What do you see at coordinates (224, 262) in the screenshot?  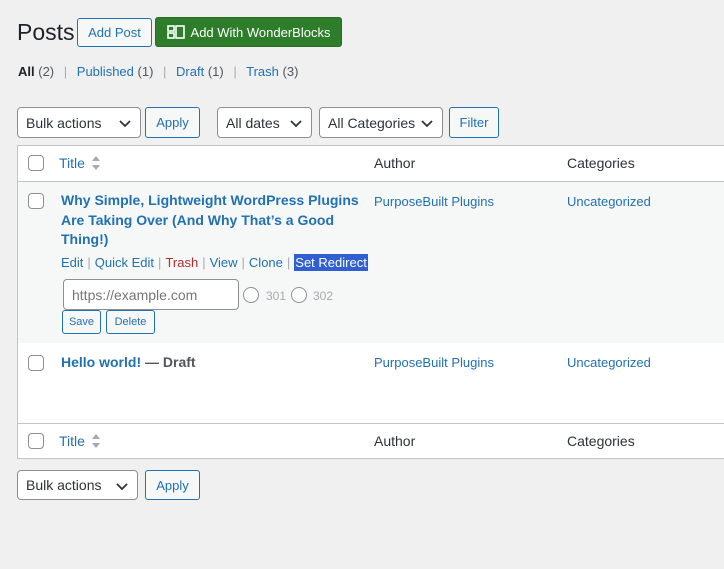 I see `view-link: View` at bounding box center [224, 262].